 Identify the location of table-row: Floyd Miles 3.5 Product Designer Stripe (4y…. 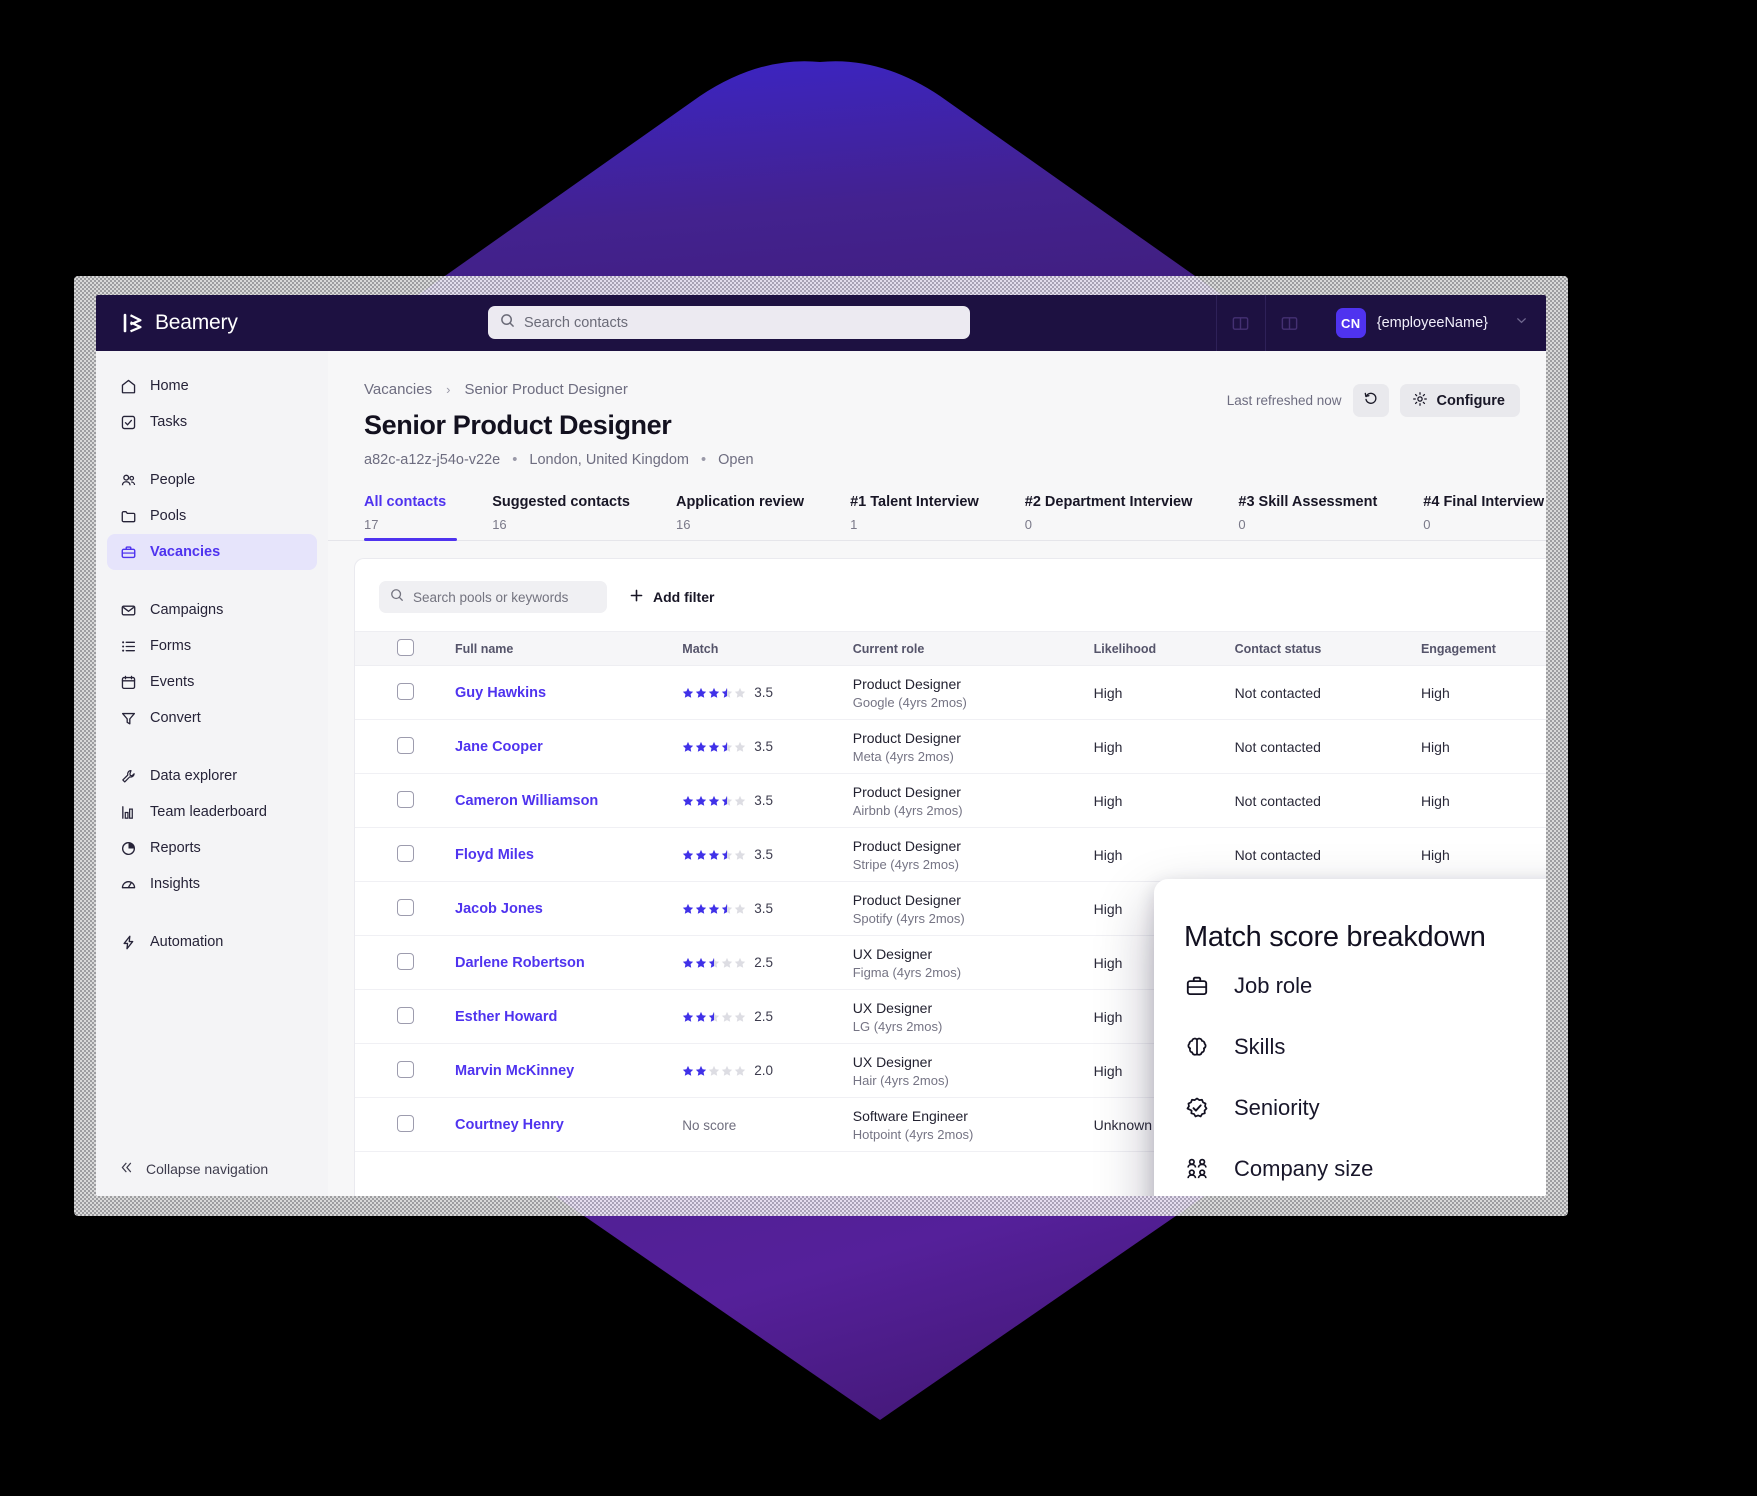
(950, 854).